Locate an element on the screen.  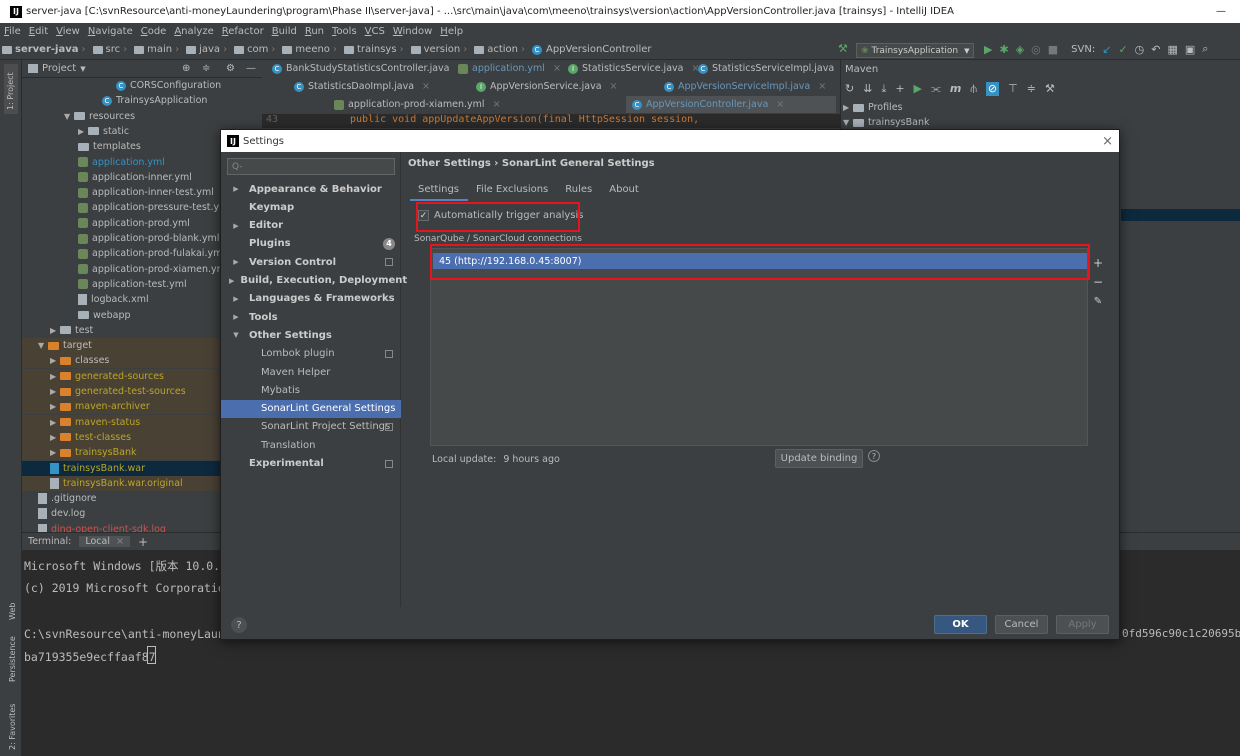
menu-item: Run is located at coordinates (314, 31).